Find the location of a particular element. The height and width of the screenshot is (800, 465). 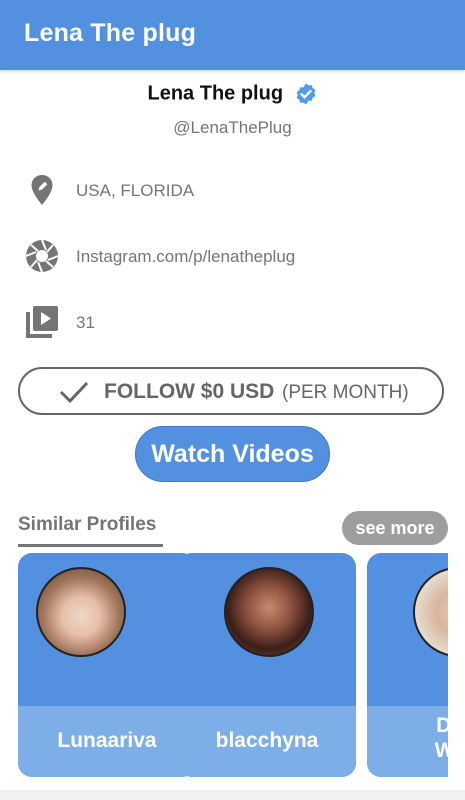

profile-handle: @LenaThePlug is located at coordinates (232, 127).